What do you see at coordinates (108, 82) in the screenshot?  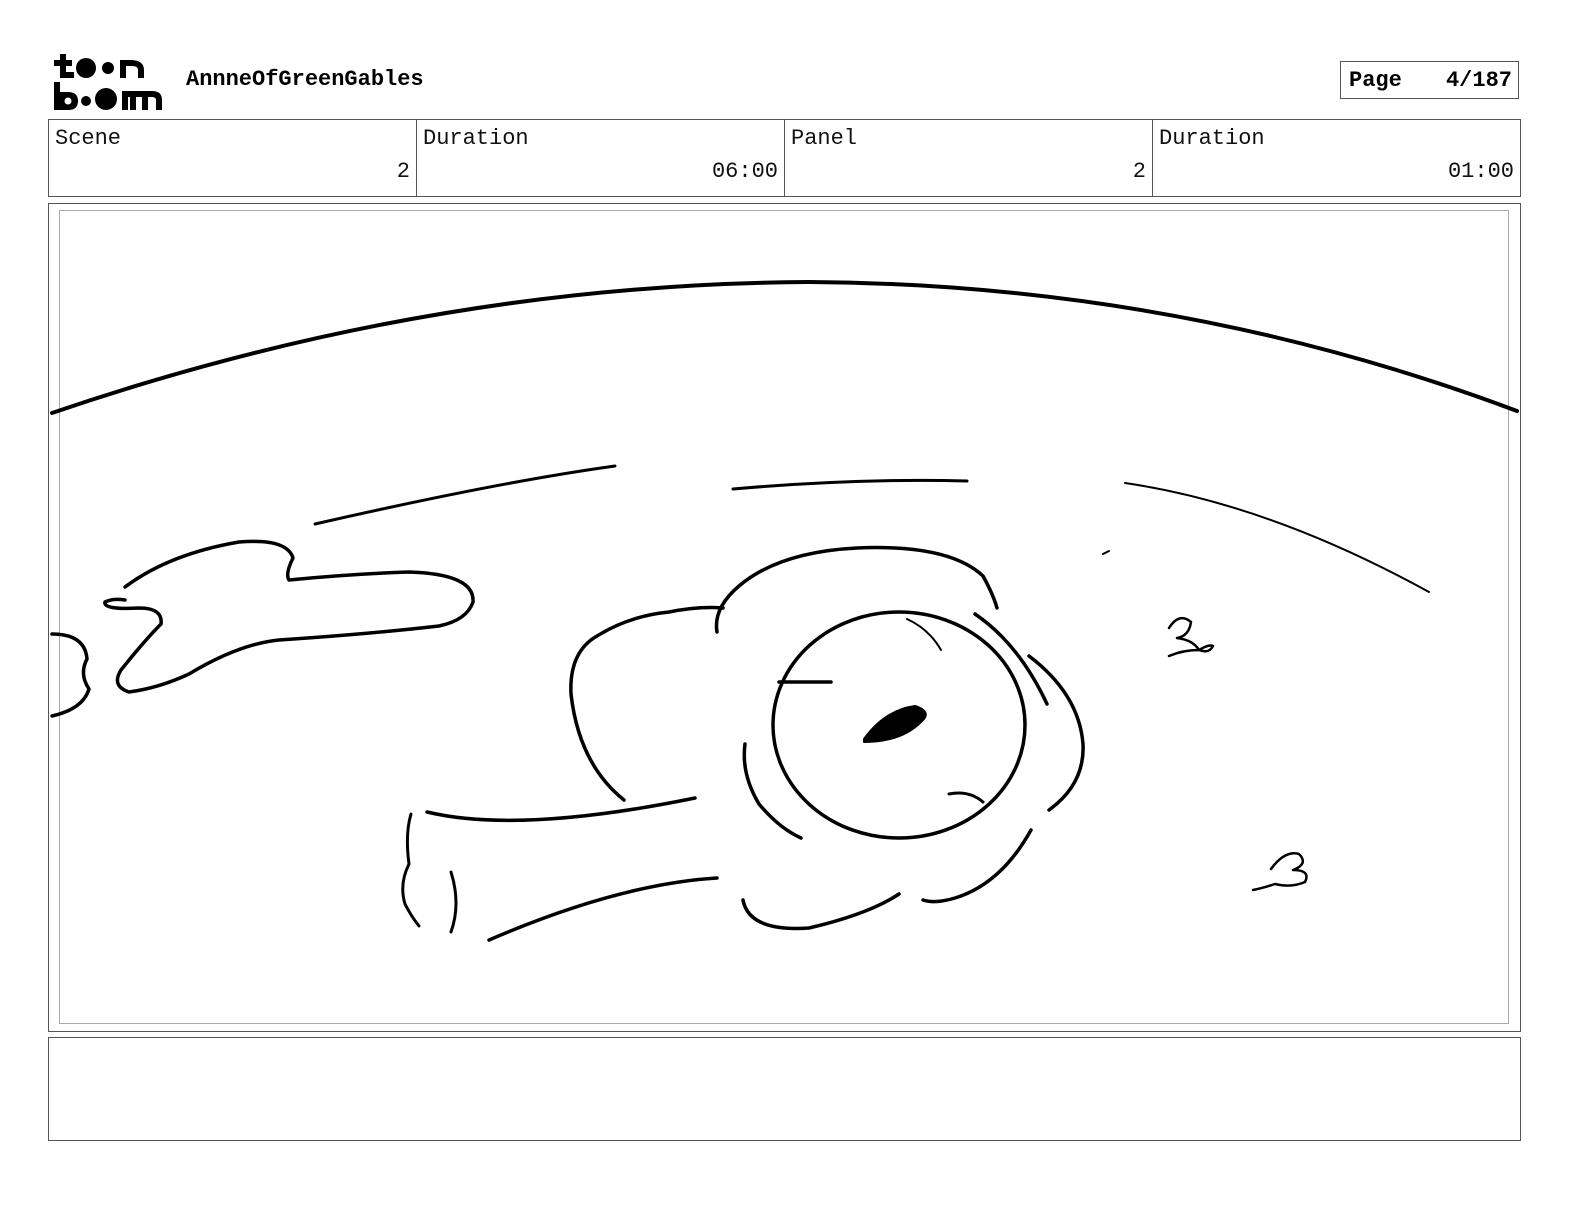 I see `toon-boom-logo` at bounding box center [108, 82].